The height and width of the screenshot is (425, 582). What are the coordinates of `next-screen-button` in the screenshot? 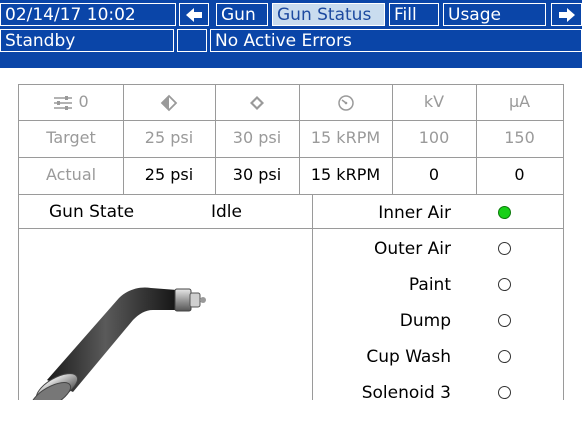 It's located at (566, 14).